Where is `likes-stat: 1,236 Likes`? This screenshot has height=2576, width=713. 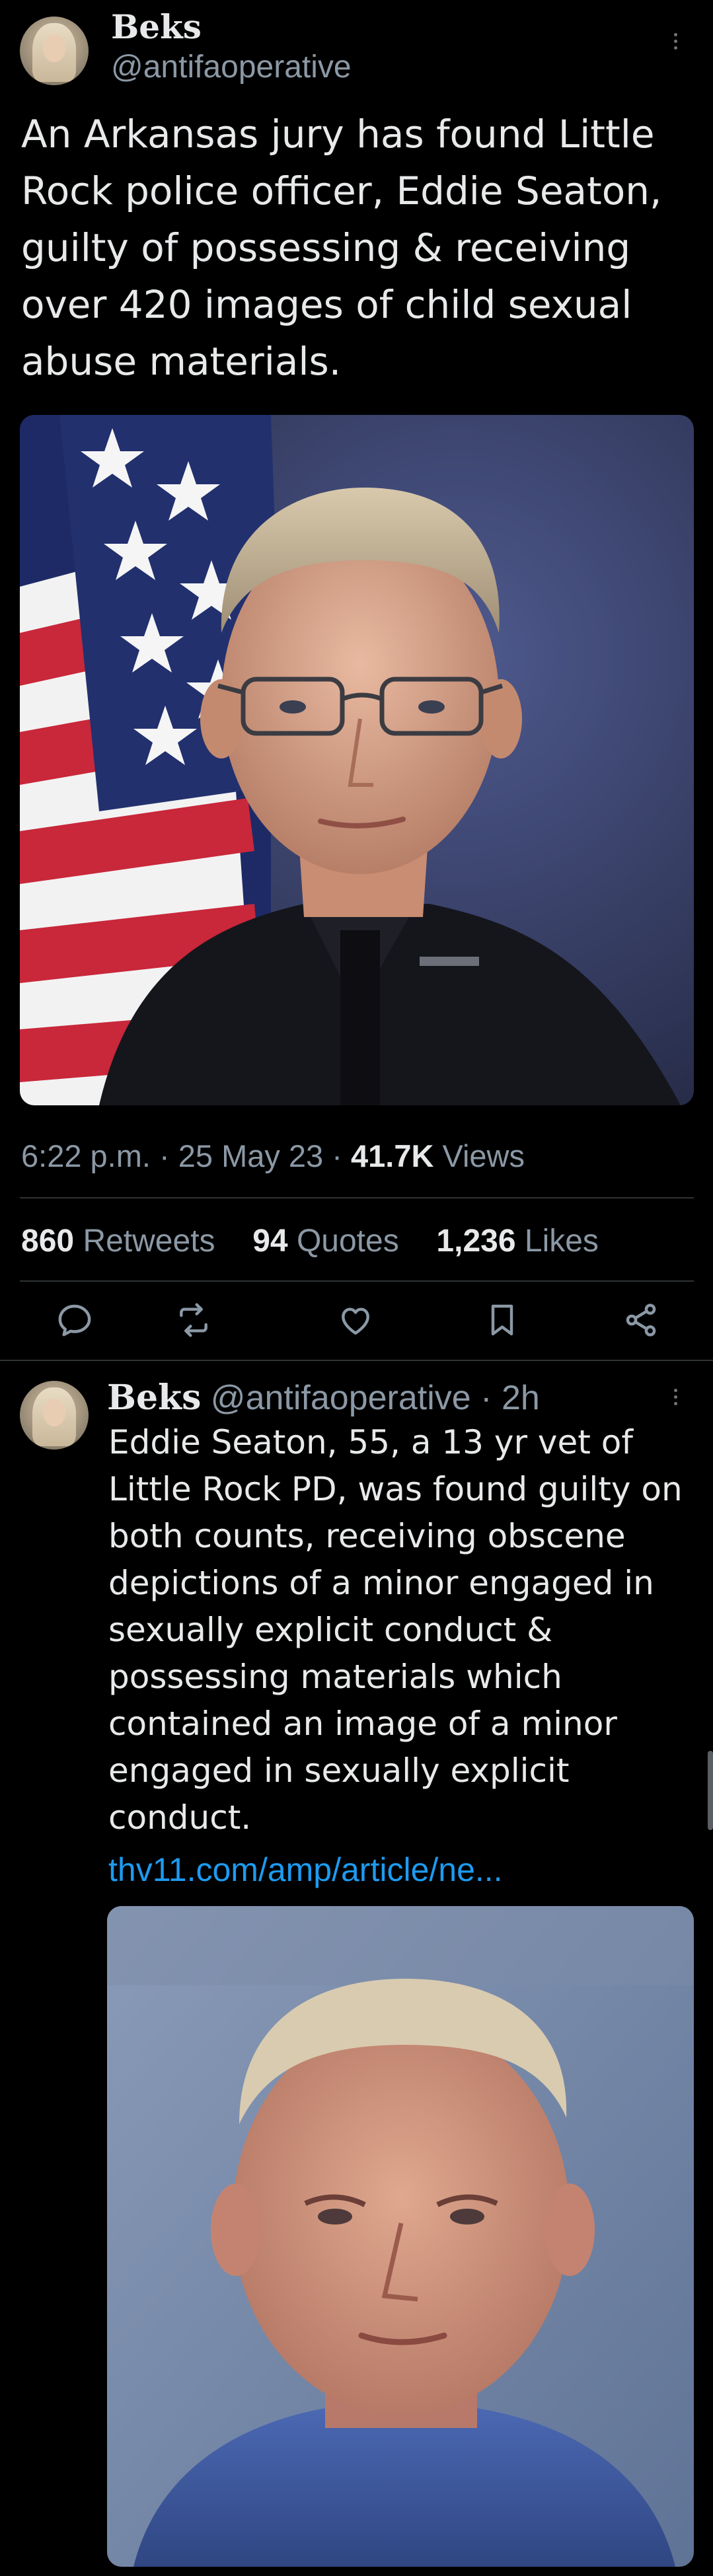
likes-stat: 1,236 Likes is located at coordinates (517, 1241).